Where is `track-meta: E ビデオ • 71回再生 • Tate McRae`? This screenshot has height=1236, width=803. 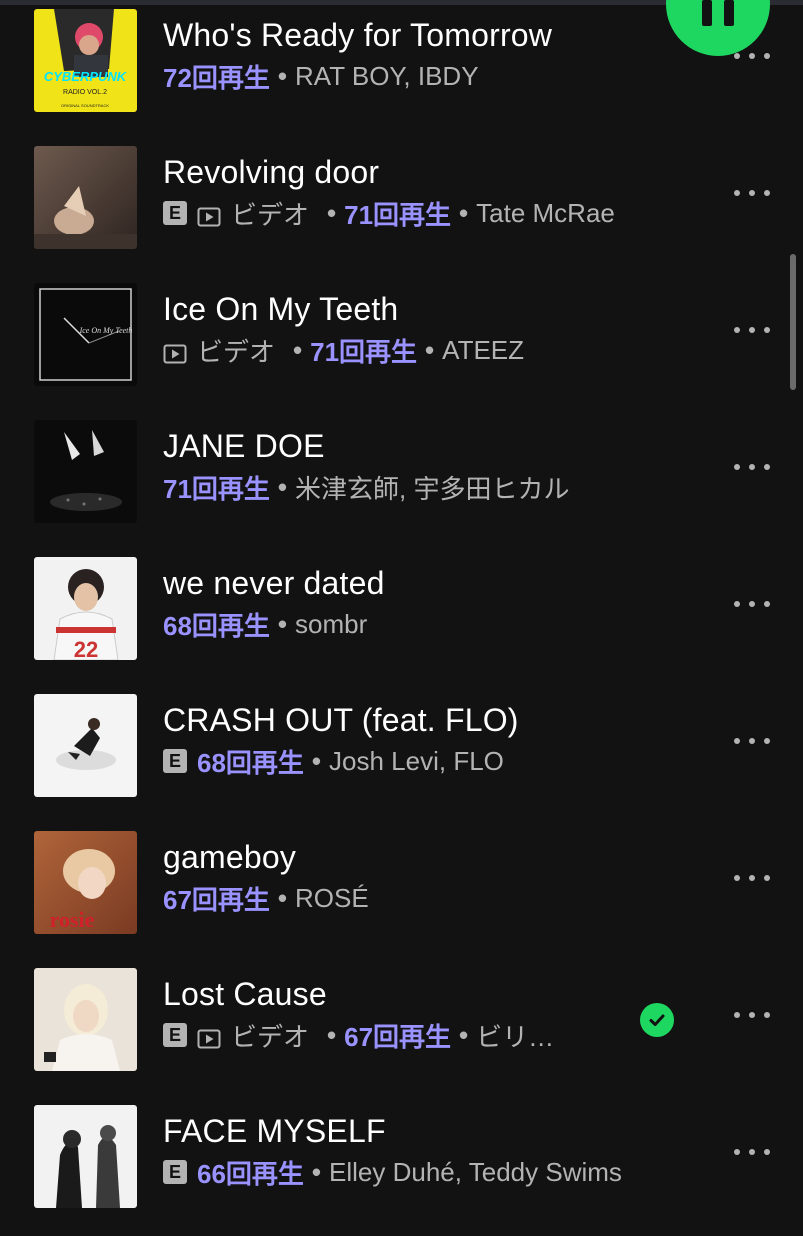 track-meta: E ビデオ • 71回再生 • Tate McRae is located at coordinates (389, 213).